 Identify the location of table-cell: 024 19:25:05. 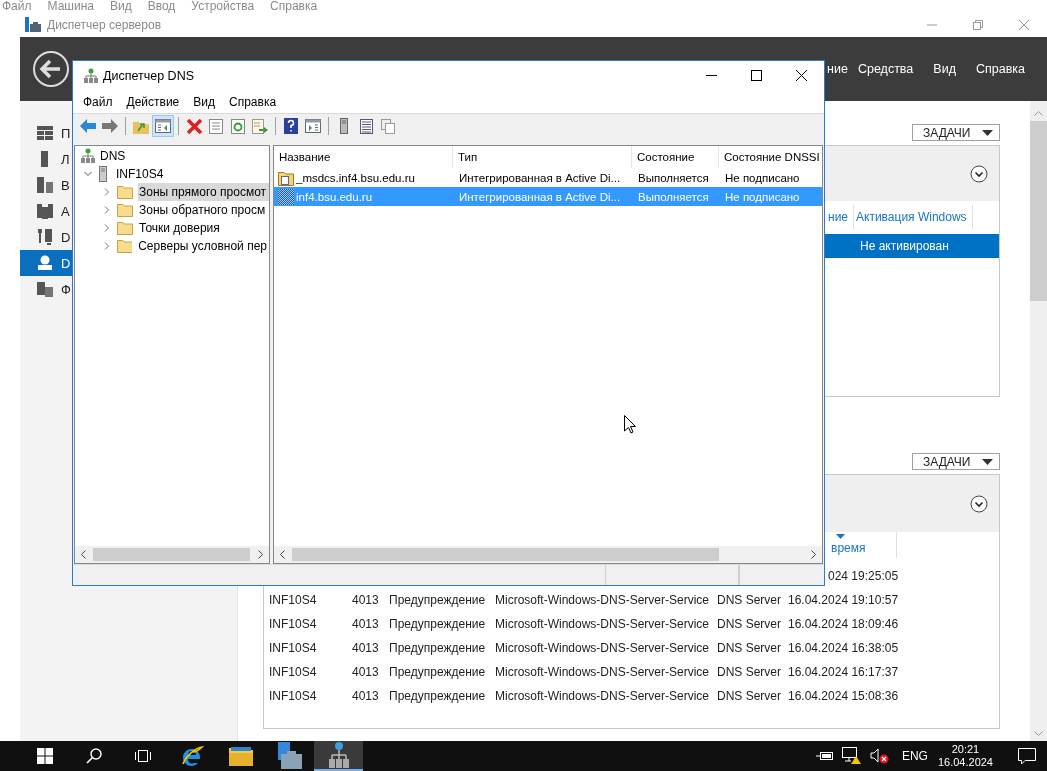
(863, 576).